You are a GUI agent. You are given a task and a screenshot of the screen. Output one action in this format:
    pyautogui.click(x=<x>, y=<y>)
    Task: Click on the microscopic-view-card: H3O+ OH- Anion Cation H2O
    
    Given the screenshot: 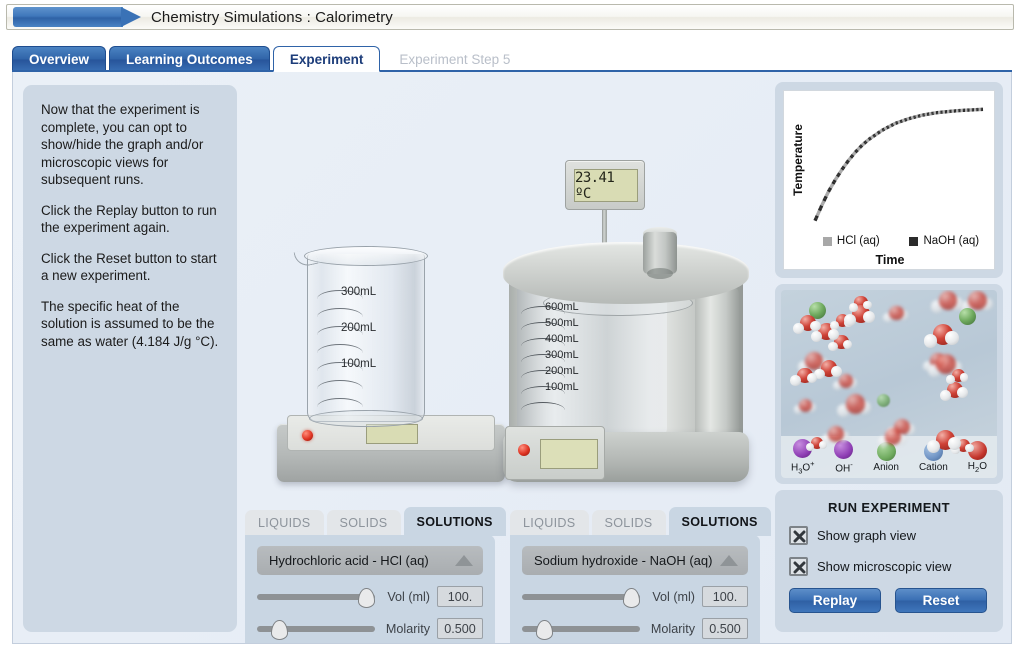 What is the action you would take?
    pyautogui.click(x=889, y=384)
    